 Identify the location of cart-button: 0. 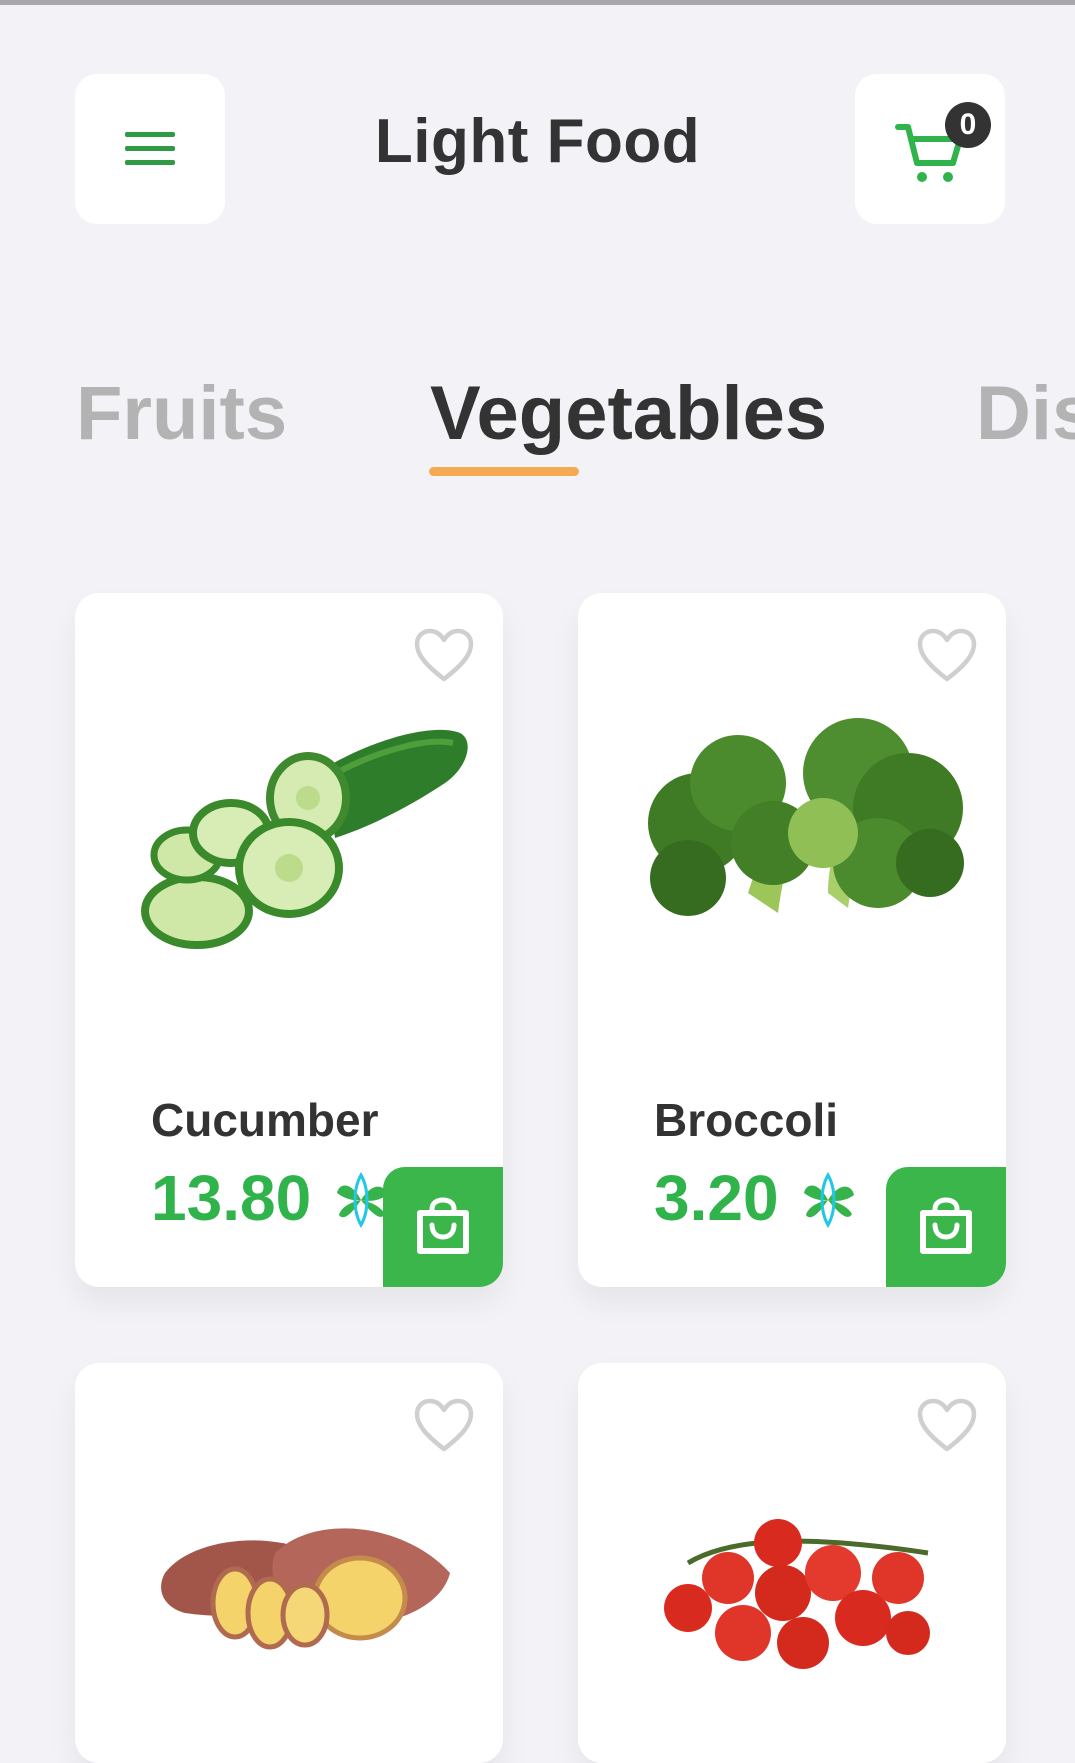
(930, 149).